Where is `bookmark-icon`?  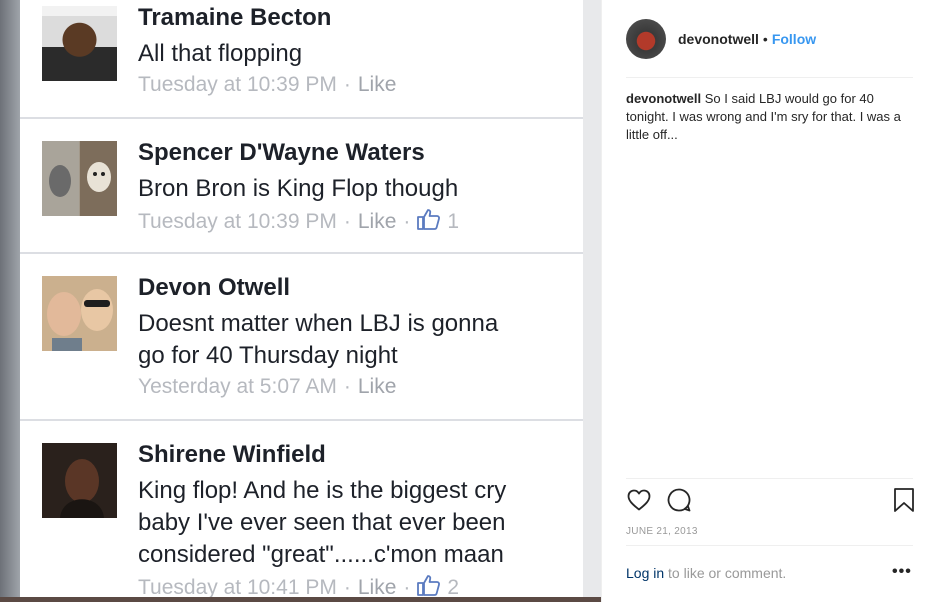 bookmark-icon is located at coordinates (906, 501).